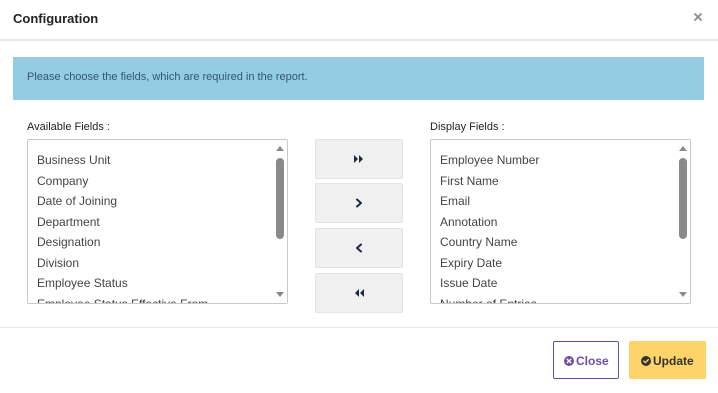 The image size is (718, 393). What do you see at coordinates (359, 327) in the screenshot?
I see `footer-divider` at bounding box center [359, 327].